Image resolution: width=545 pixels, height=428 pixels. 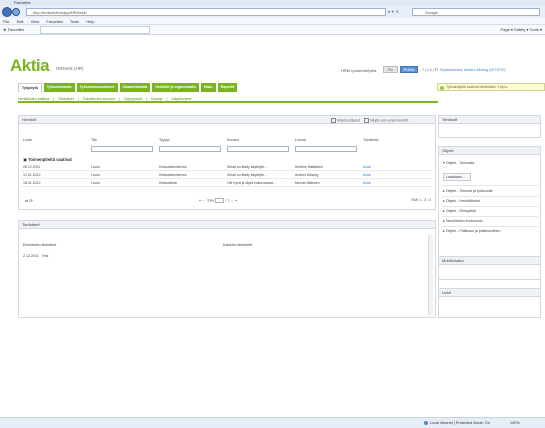 I want to click on subnav-tyopyynnot: Työpyynnöt, so click(x=133, y=99).